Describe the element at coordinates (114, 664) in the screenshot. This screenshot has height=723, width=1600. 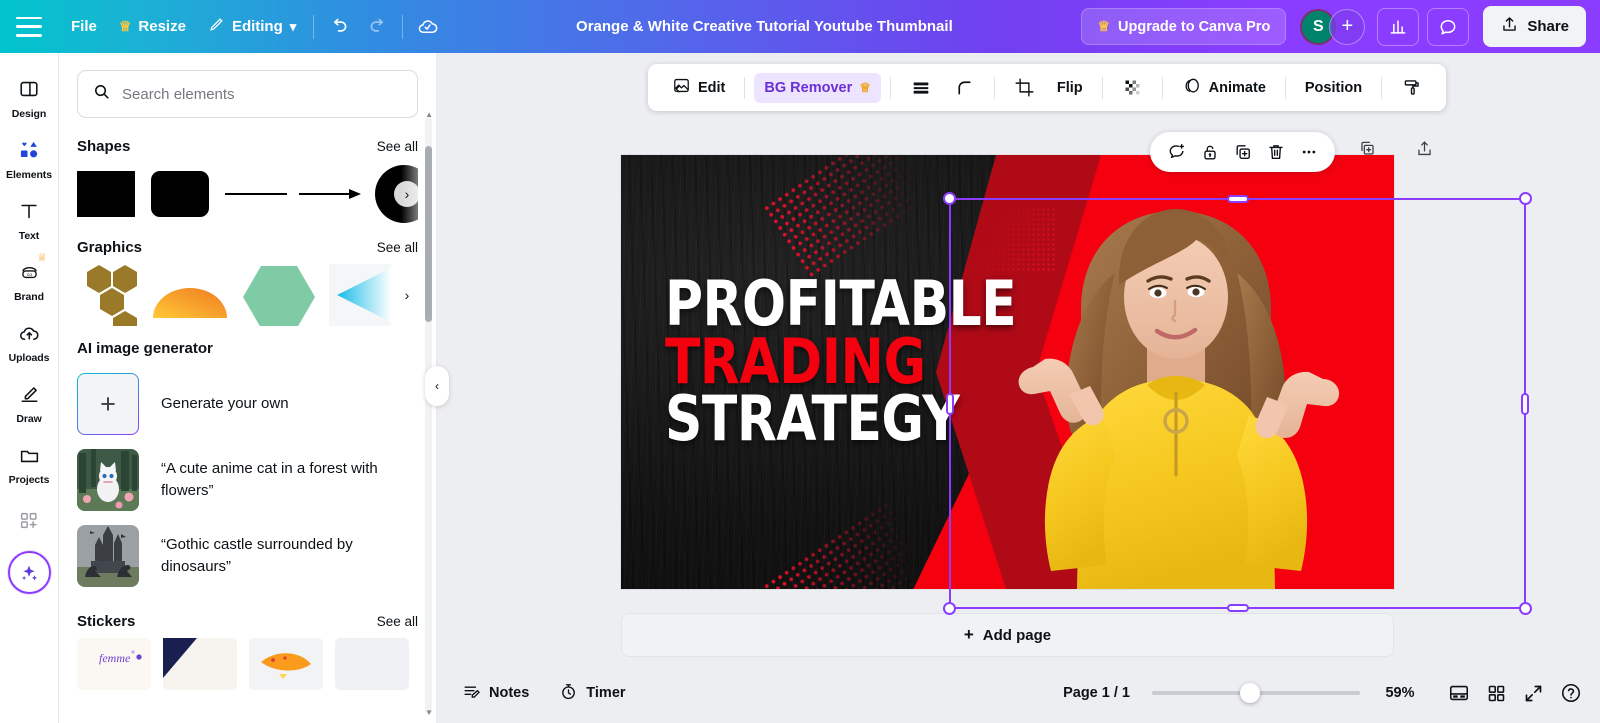
I see `sticker-femme: femme` at that location.